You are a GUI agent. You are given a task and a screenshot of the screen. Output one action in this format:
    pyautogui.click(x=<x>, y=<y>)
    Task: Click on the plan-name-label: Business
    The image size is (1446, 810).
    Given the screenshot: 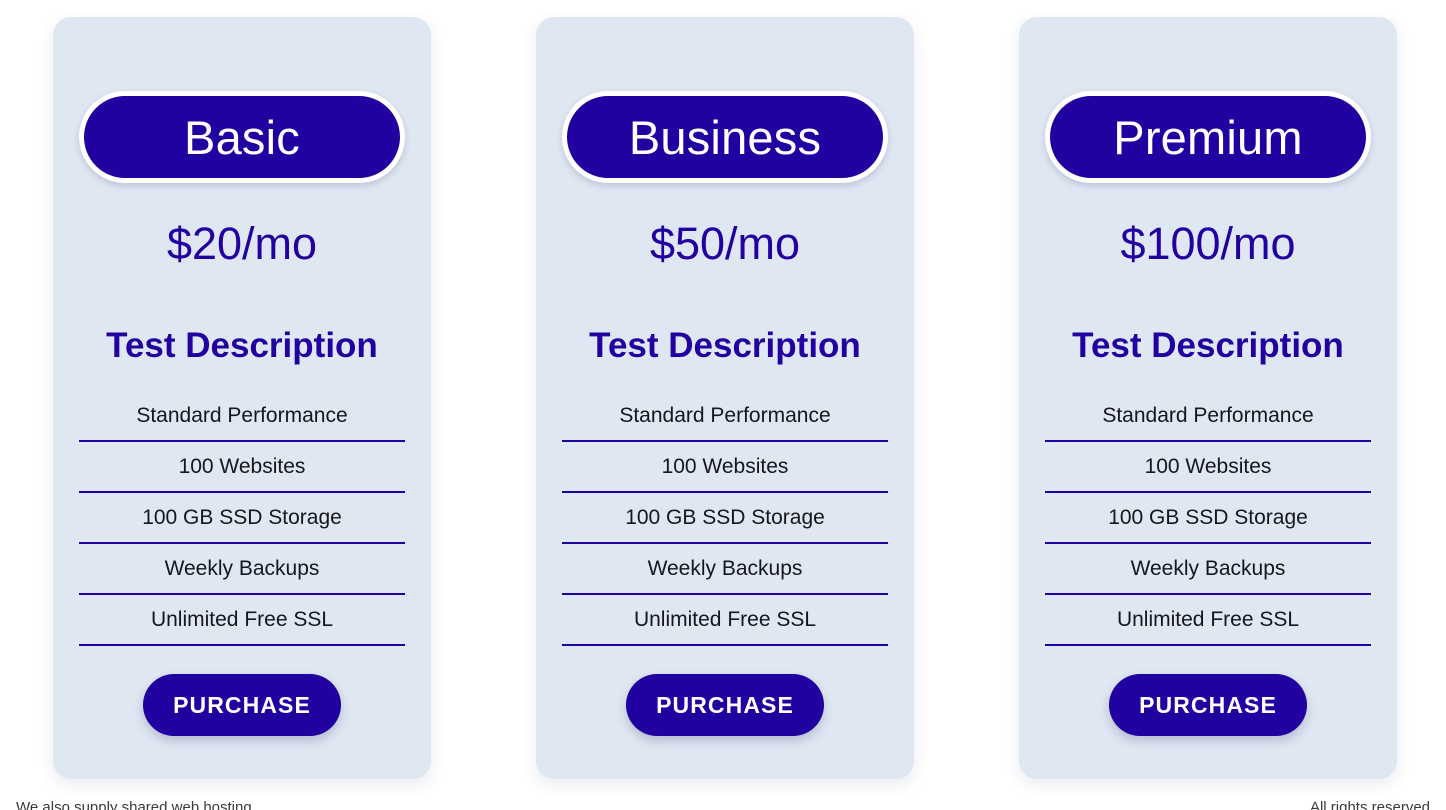 What is the action you would take?
    pyautogui.click(x=725, y=137)
    